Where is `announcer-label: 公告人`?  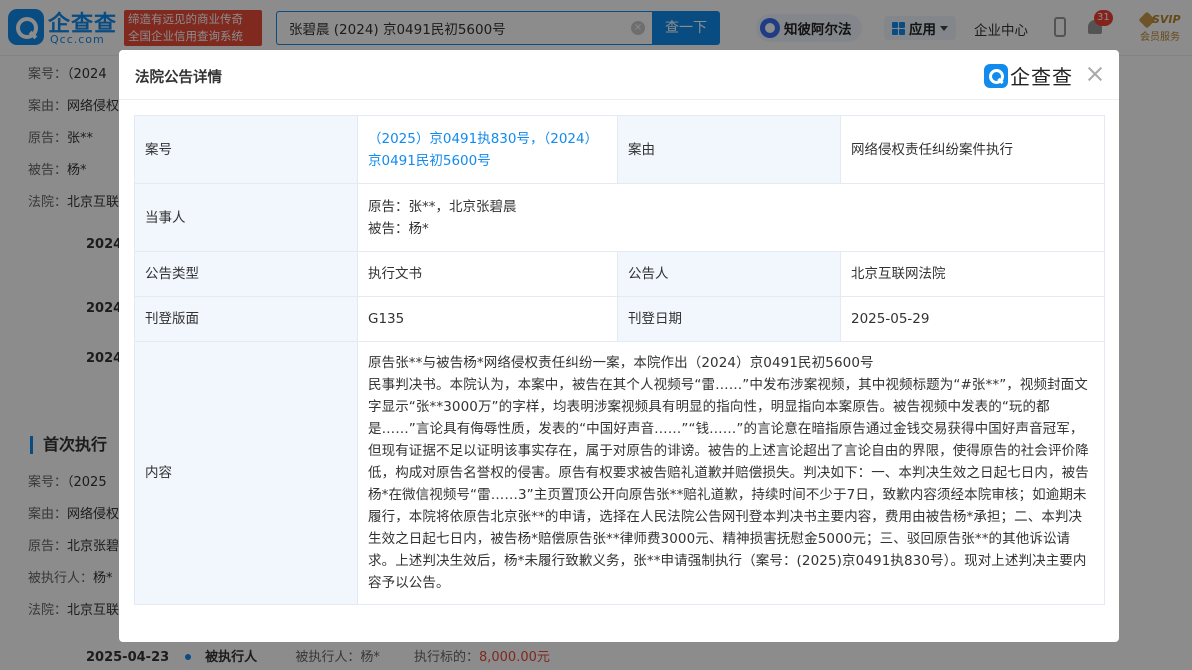
announcer-label: 公告人 is located at coordinates (729, 274).